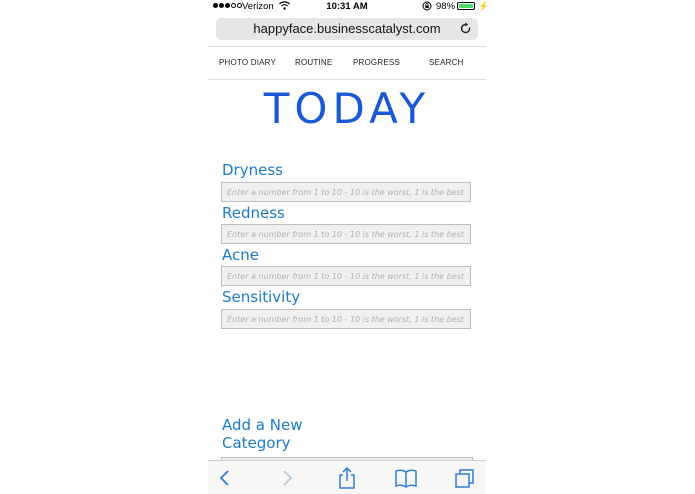 The height and width of the screenshot is (494, 695). I want to click on url-text: happyface.businesscatalyst.com, so click(347, 28).